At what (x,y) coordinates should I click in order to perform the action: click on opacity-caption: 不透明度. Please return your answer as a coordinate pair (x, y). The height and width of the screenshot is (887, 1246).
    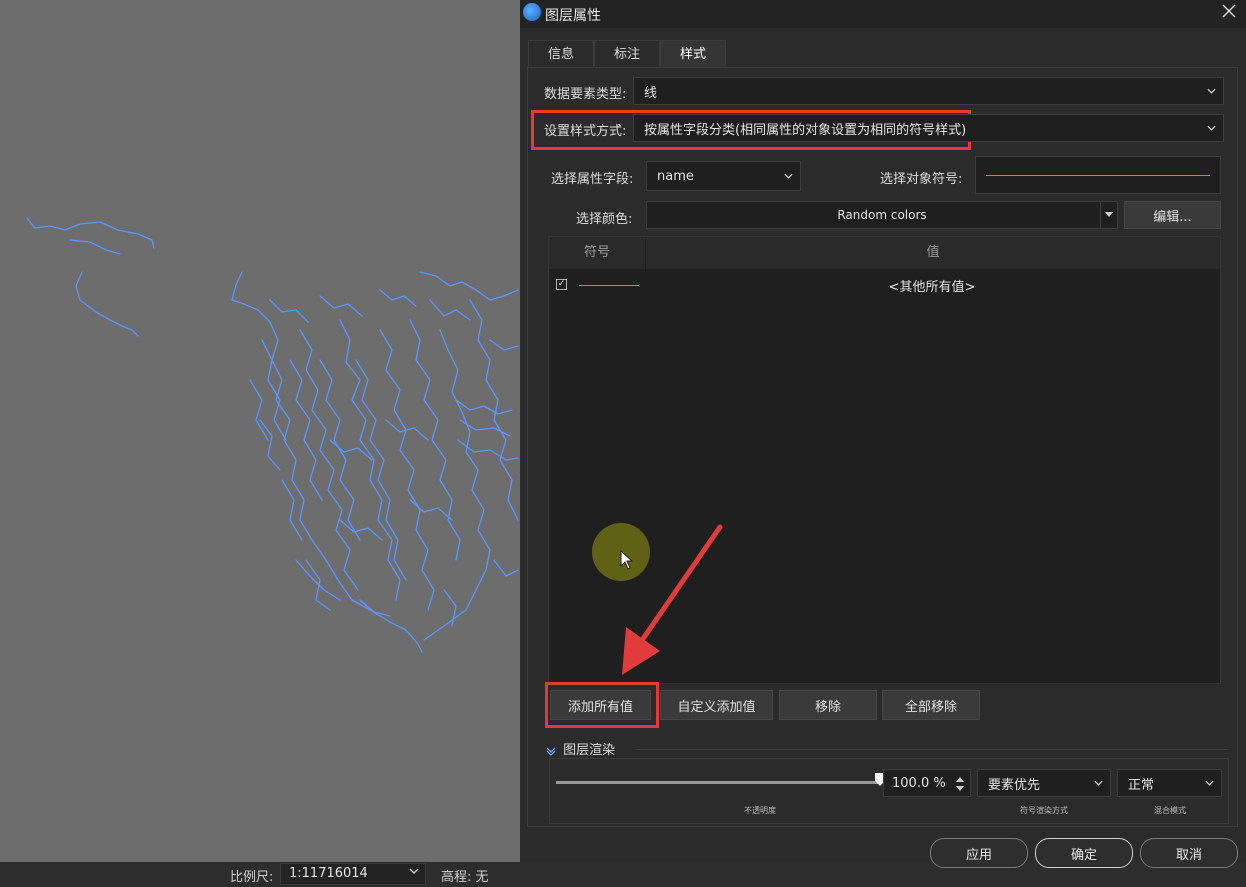
    Looking at the image, I should click on (760, 810).